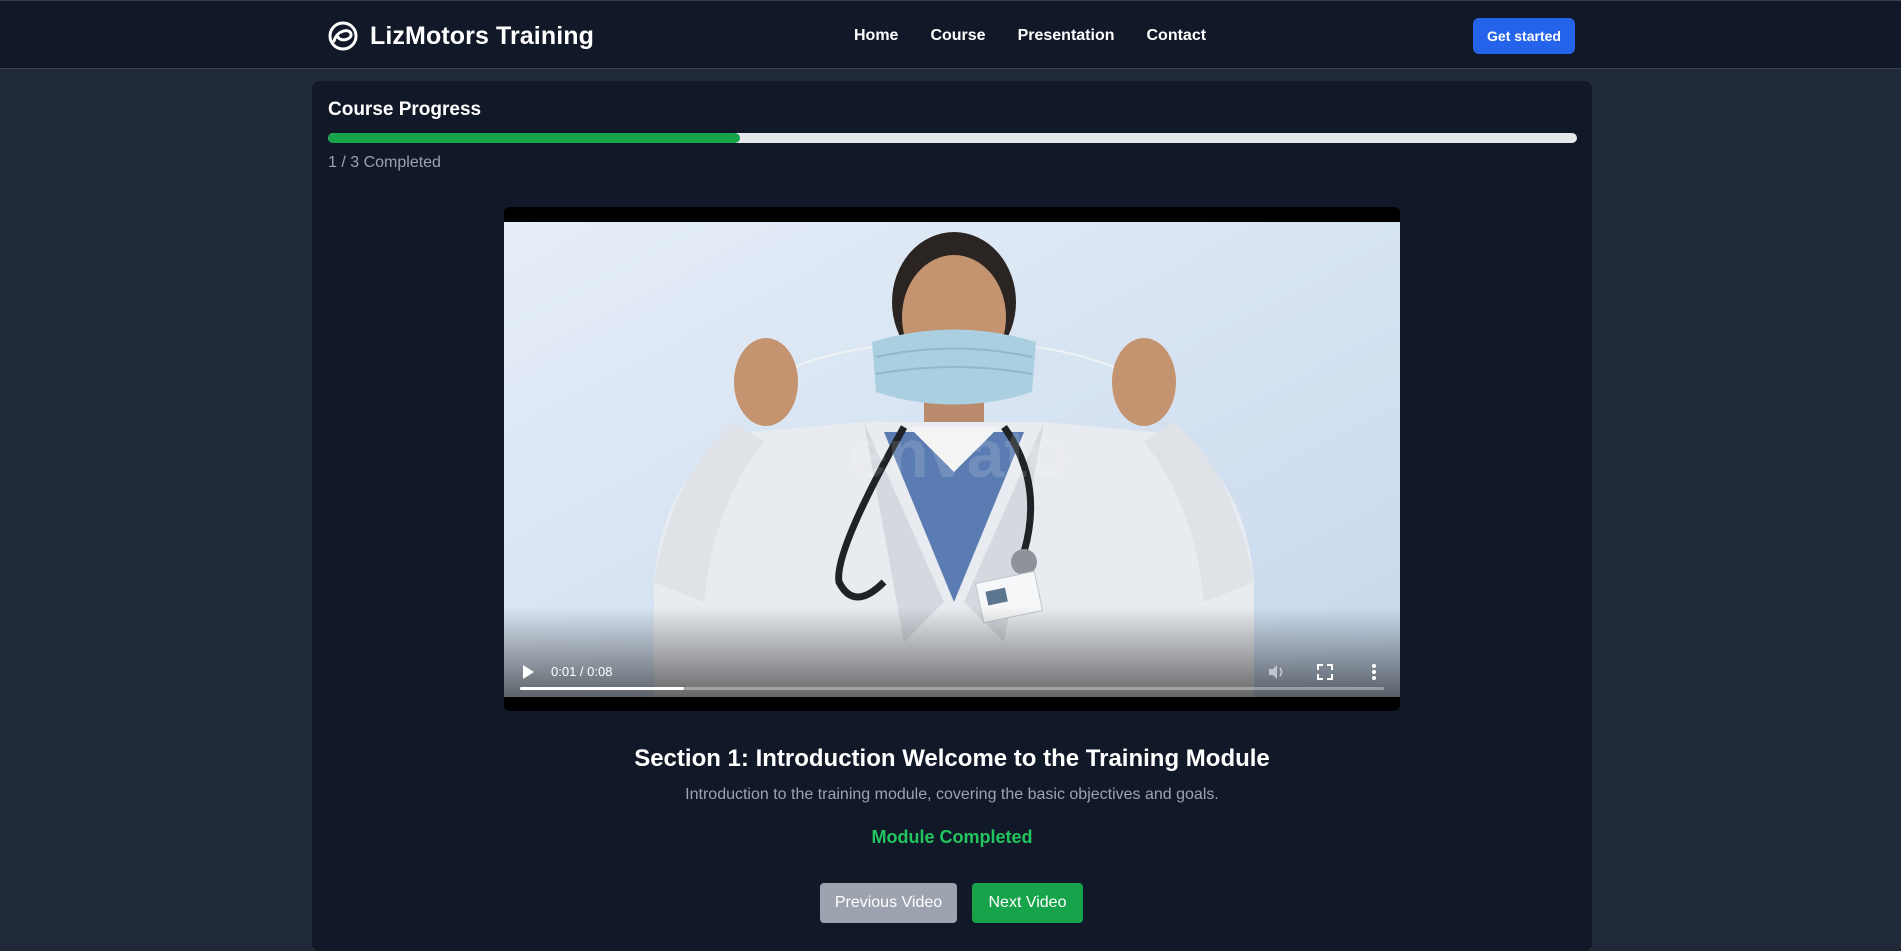 The width and height of the screenshot is (1901, 951). Describe the element at coordinates (952, 659) in the screenshot. I see `video-controls-gradient` at that location.